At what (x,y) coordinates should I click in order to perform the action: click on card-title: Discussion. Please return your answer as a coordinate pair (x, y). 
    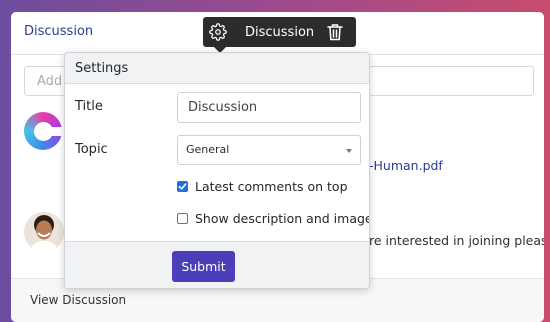
    Looking at the image, I should click on (58, 31).